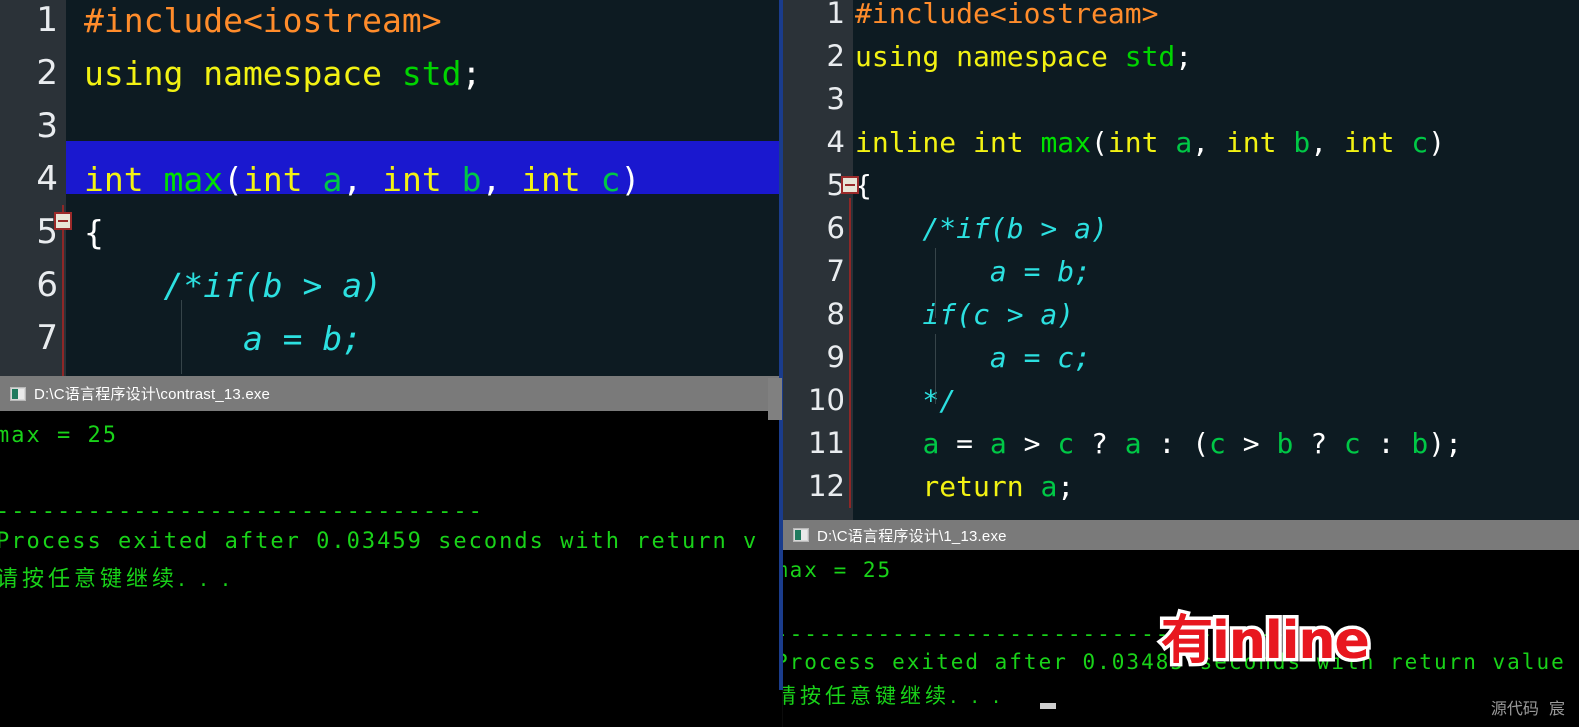  I want to click on code-line: inline int max(int a, int b, int c), so click(1217, 142).